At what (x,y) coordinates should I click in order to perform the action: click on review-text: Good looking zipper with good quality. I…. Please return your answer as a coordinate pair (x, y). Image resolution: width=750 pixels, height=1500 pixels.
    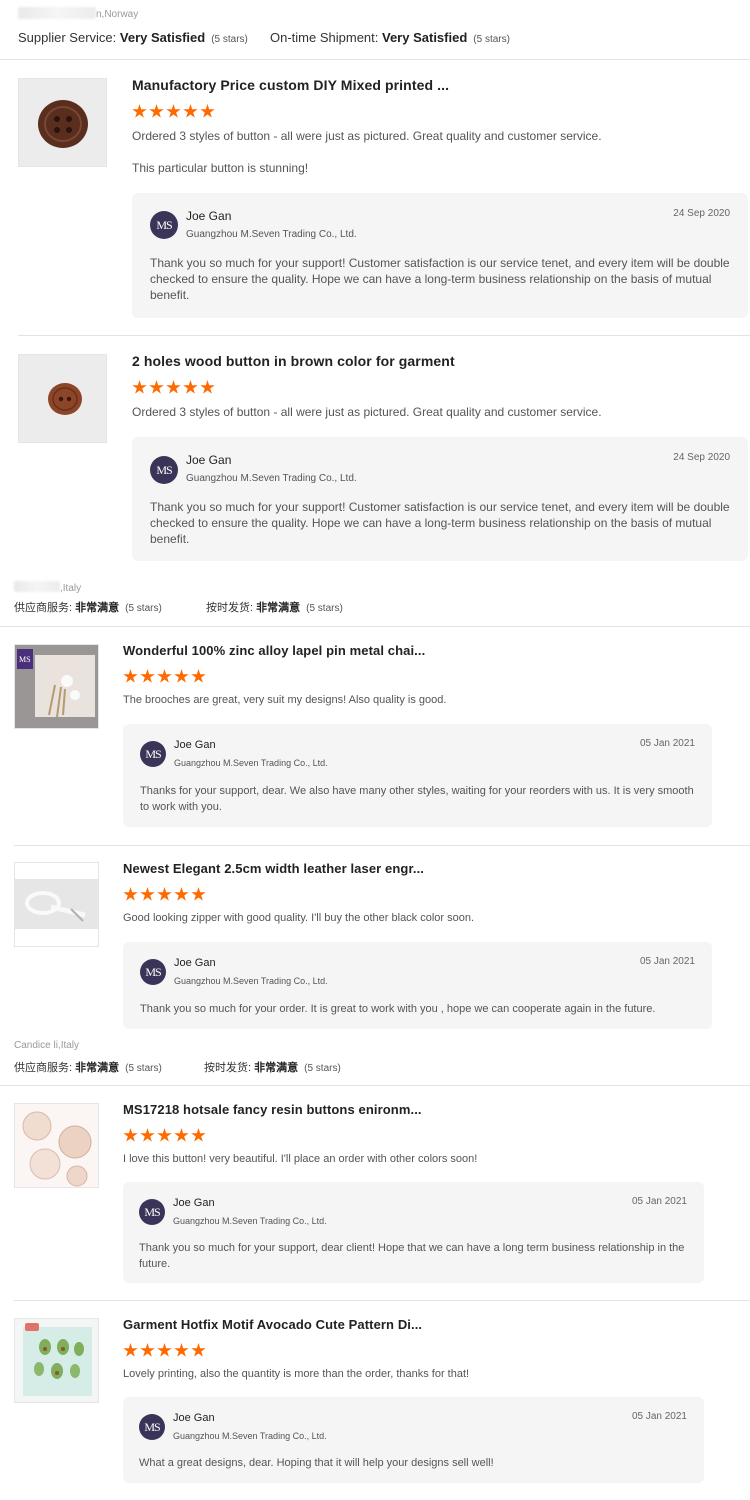
    Looking at the image, I should click on (299, 918).